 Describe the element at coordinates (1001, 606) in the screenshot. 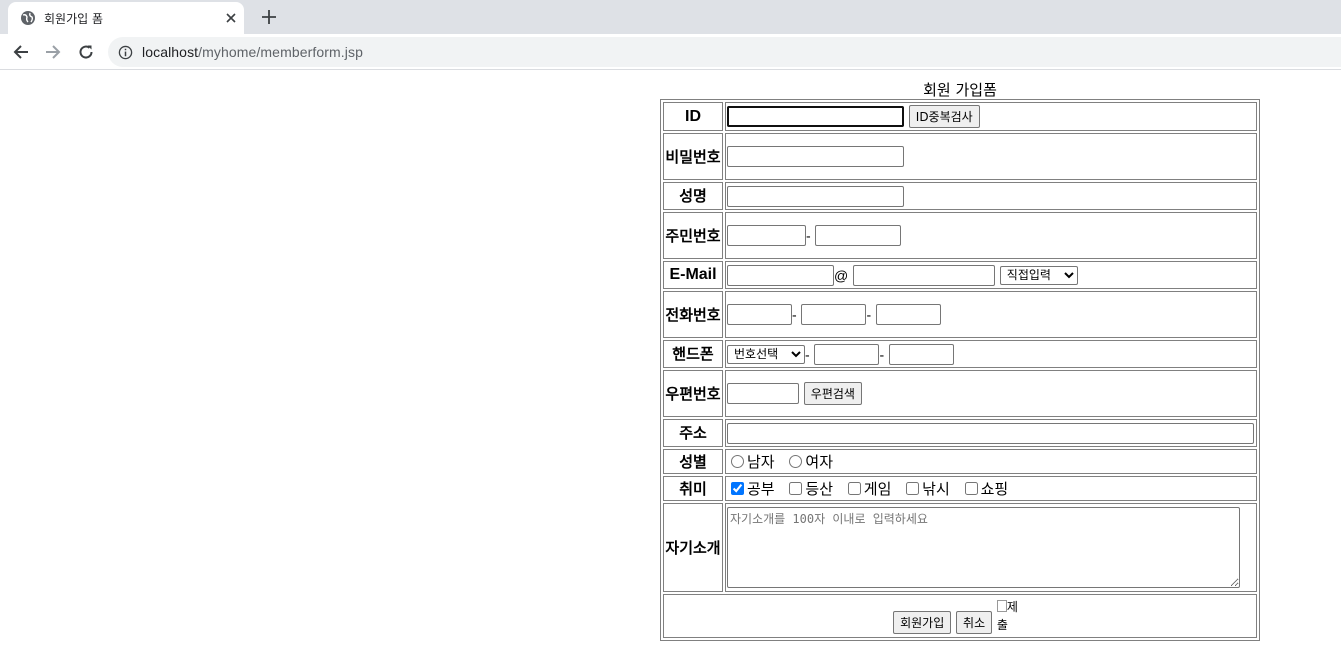

I see `broken-image-icon` at that location.